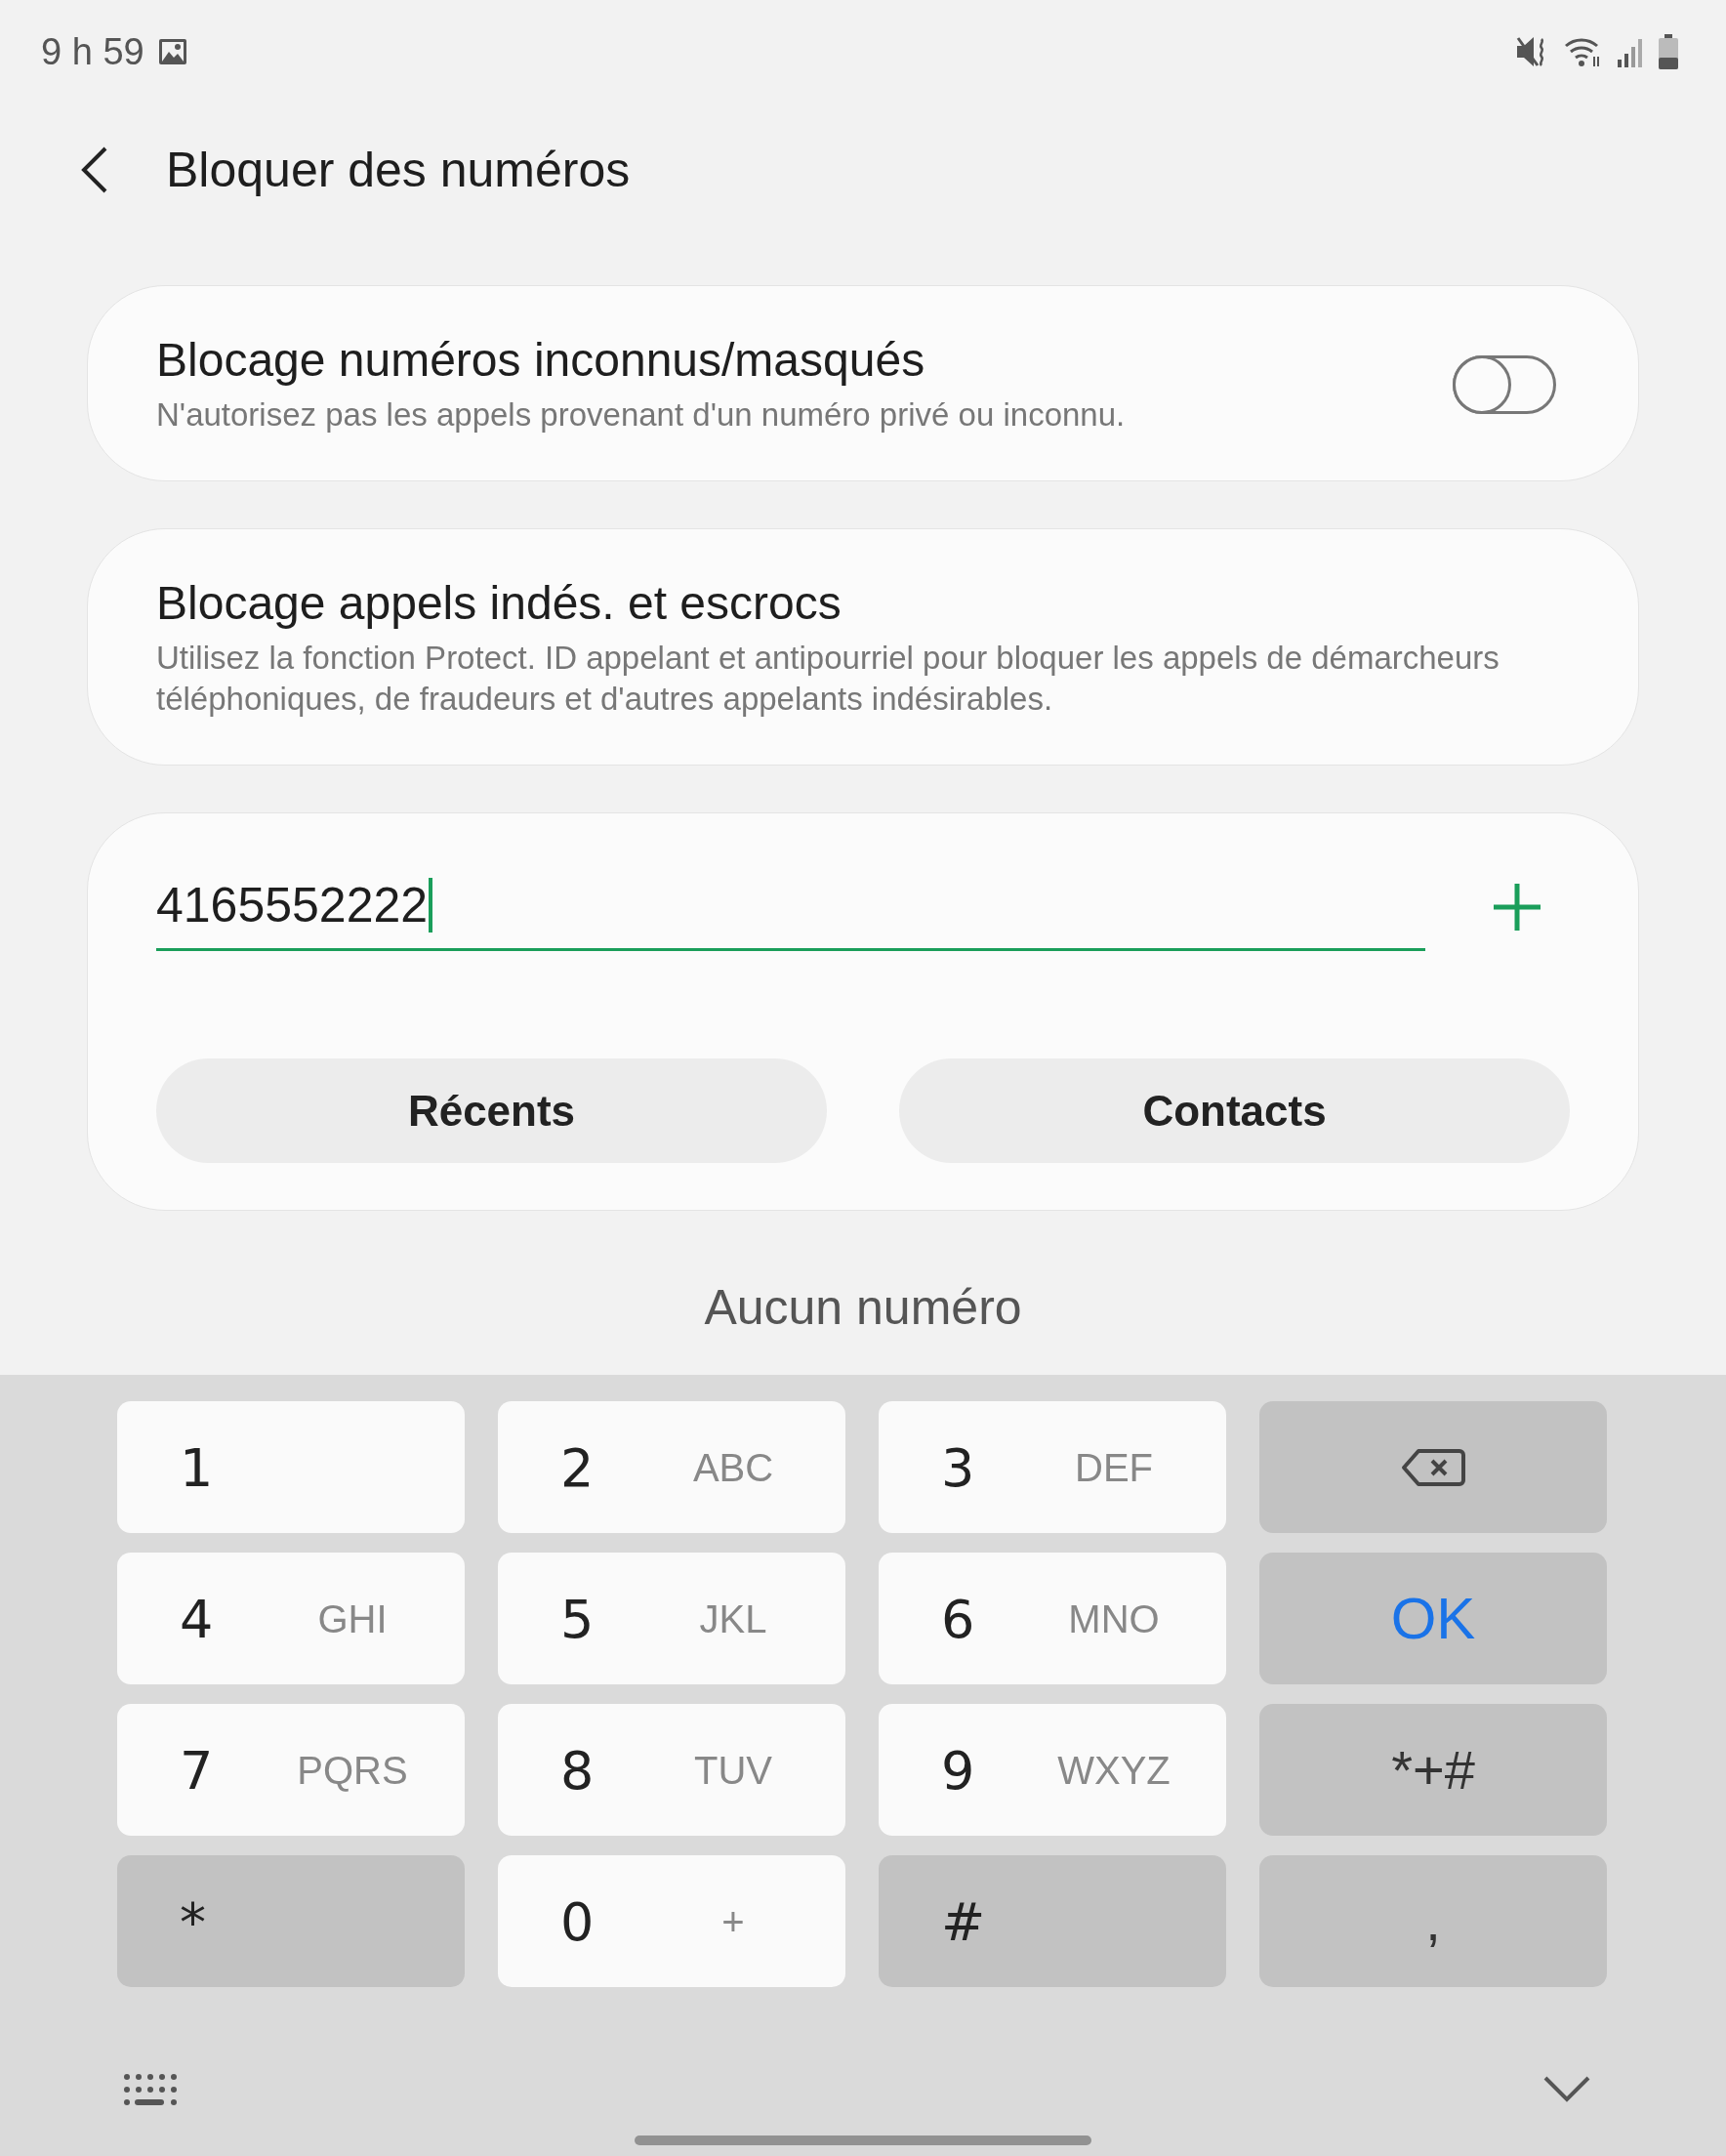 This screenshot has height=2156, width=1726. Describe the element at coordinates (541, 360) in the screenshot. I see `setting-title: Blocage numéros inconnus/masqués` at that location.